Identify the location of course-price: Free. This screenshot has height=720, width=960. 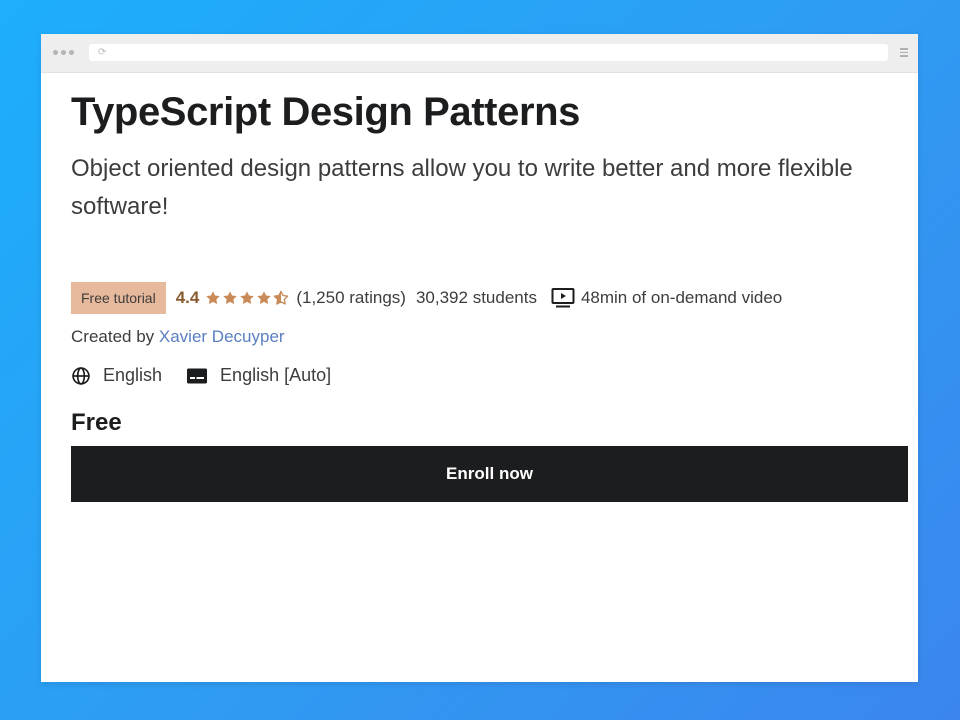
(96, 422).